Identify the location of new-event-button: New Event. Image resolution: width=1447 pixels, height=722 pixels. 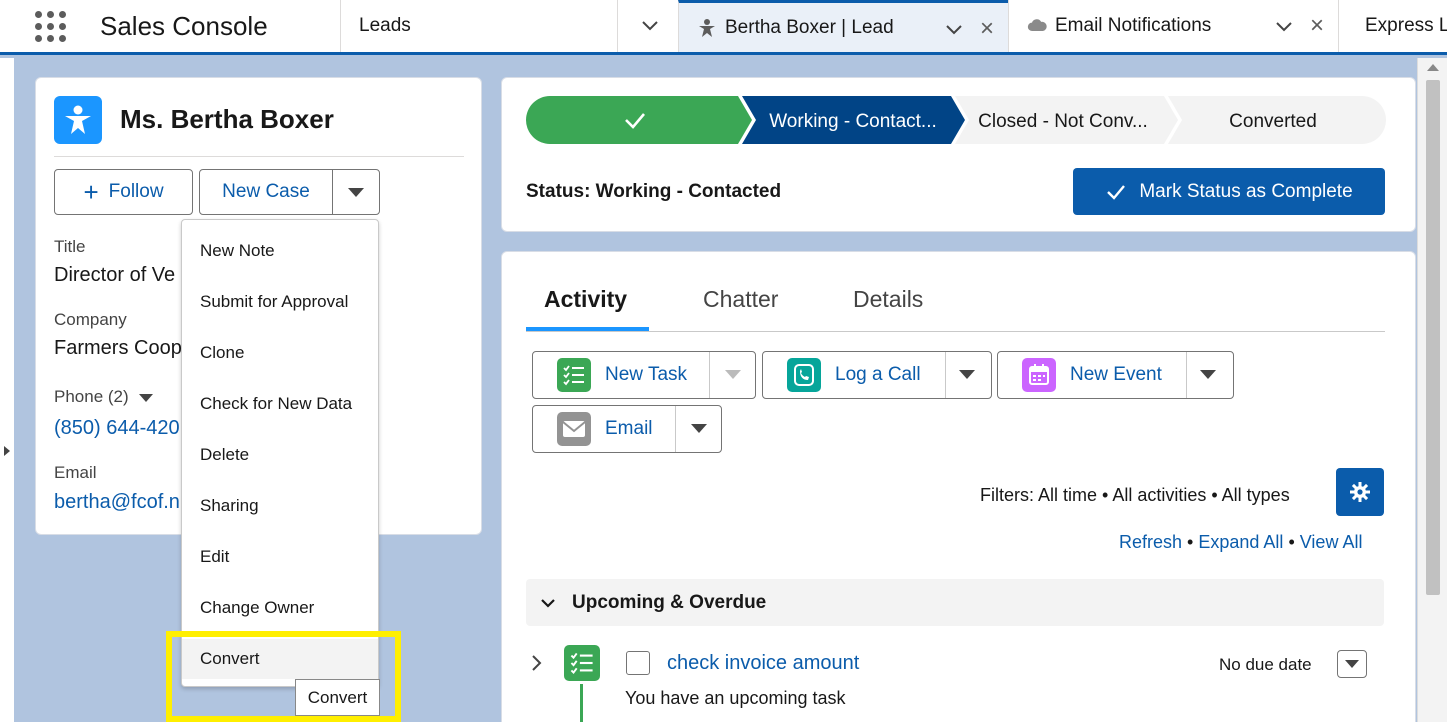
(1115, 375).